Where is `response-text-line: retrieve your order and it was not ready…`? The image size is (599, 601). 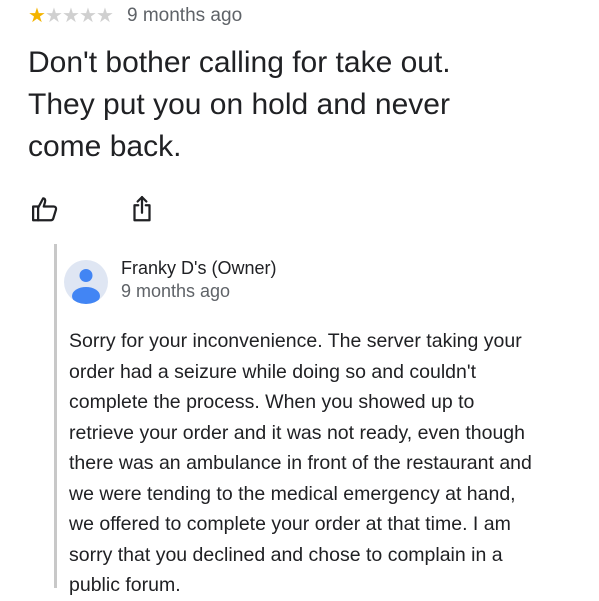 response-text-line: retrieve your order and it was not ready… is located at coordinates (297, 432).